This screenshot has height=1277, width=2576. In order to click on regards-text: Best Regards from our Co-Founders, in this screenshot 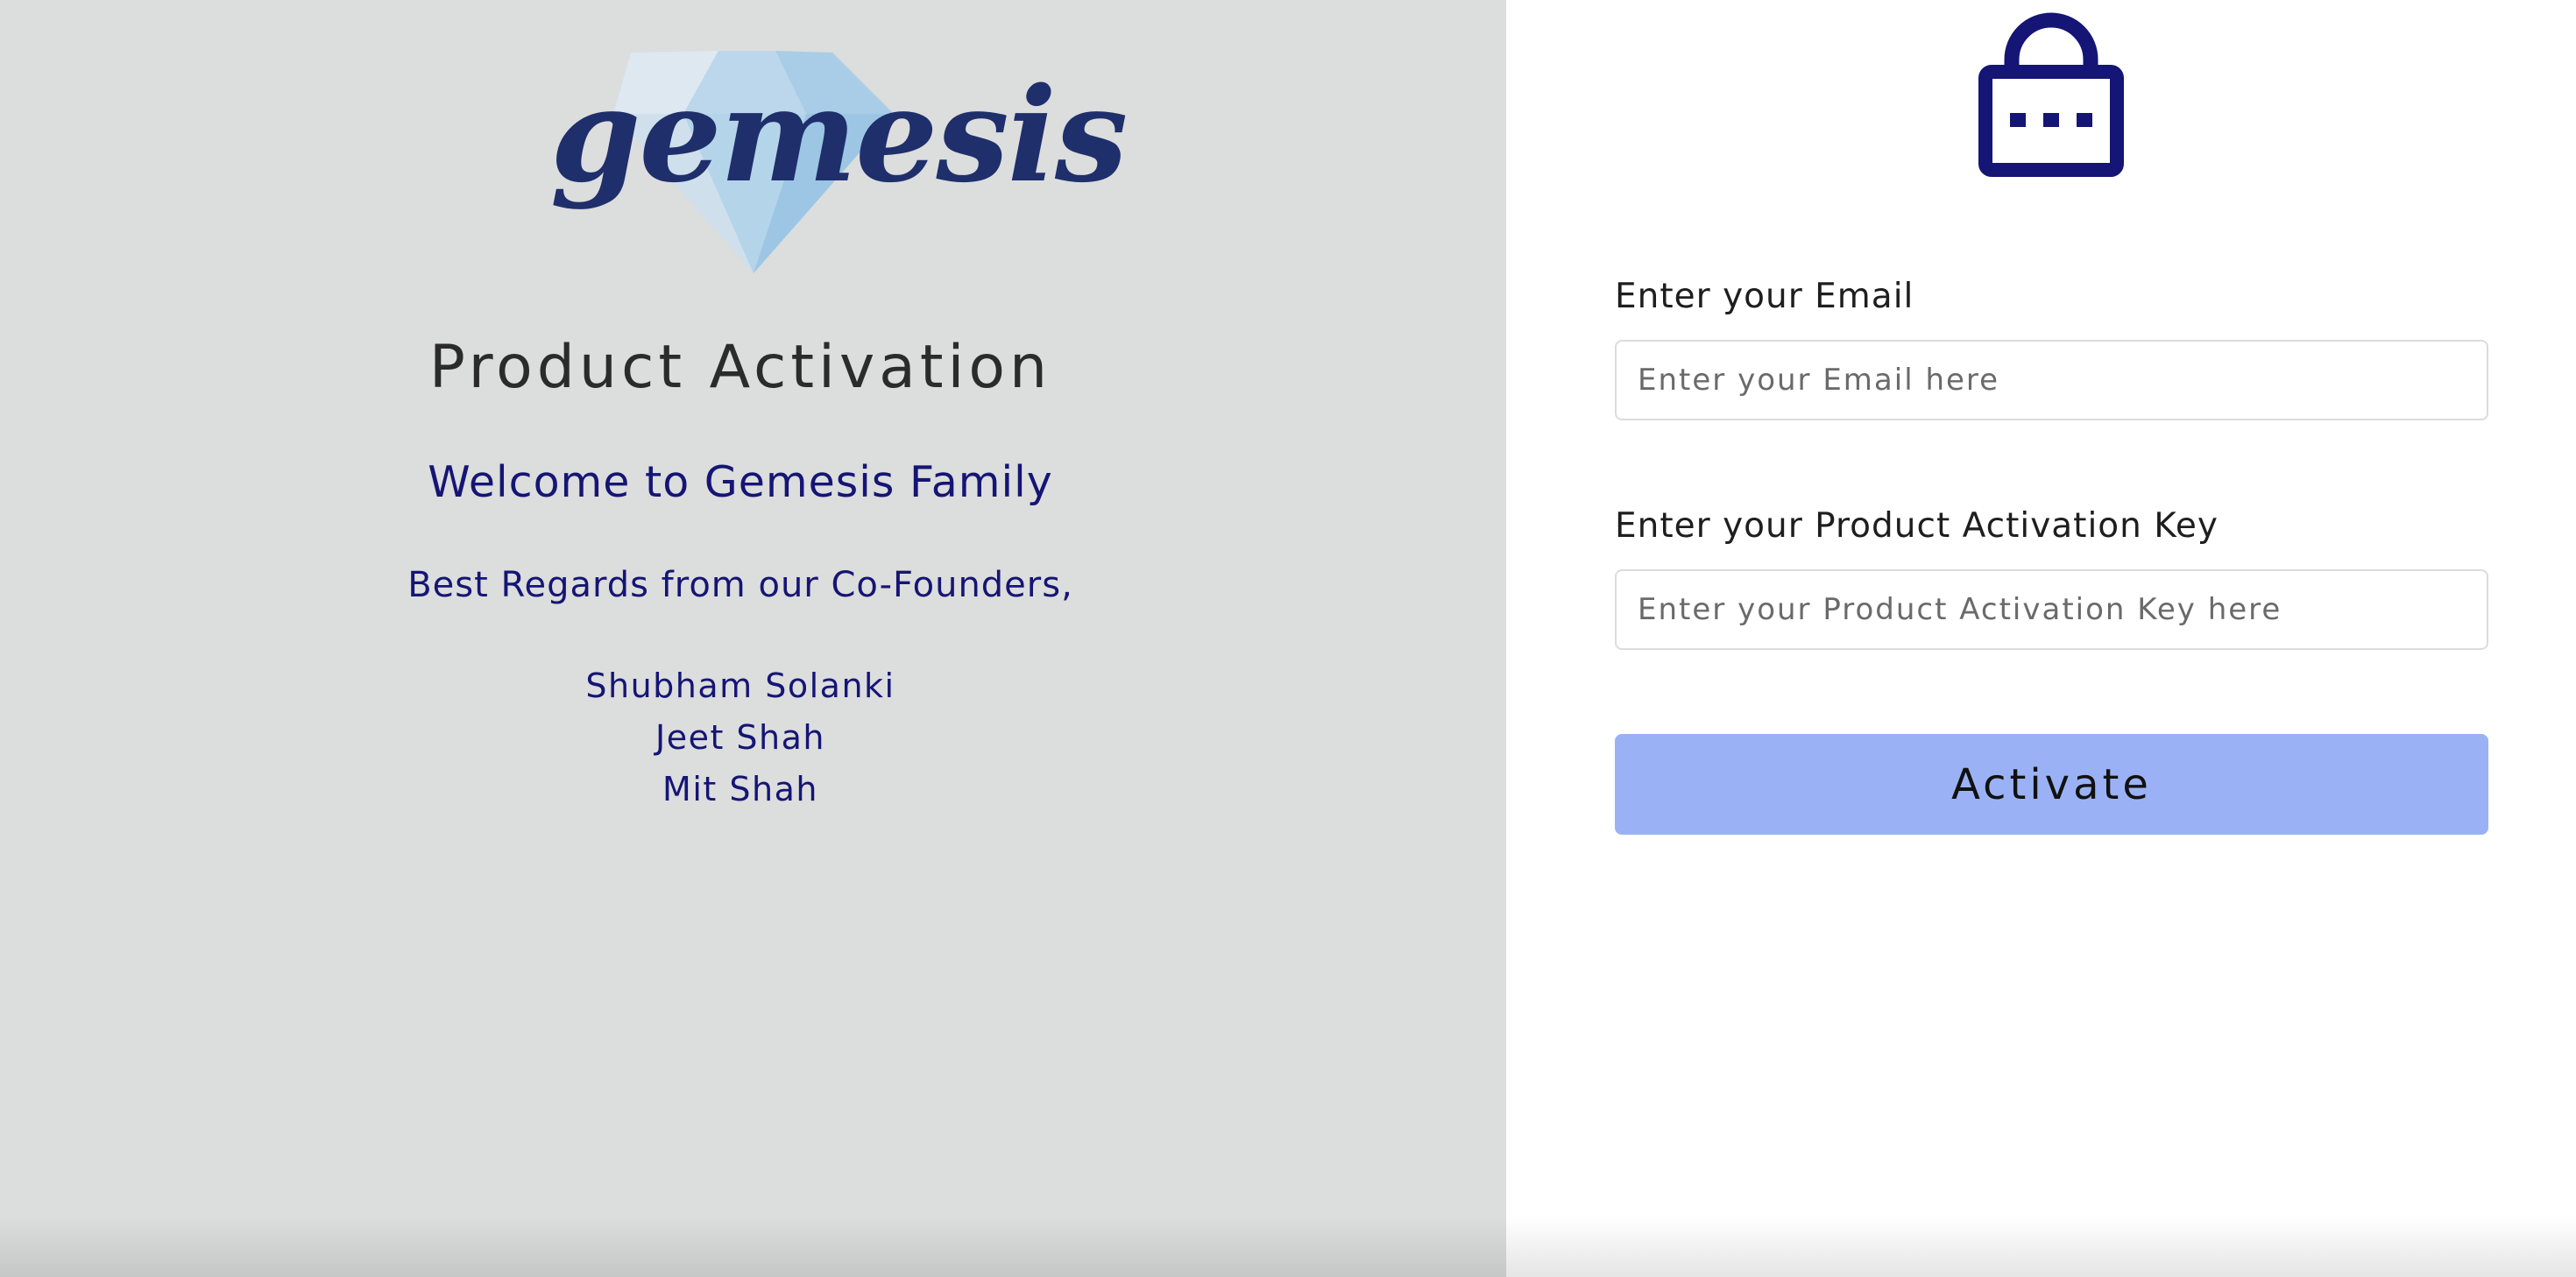, I will do `click(740, 585)`.